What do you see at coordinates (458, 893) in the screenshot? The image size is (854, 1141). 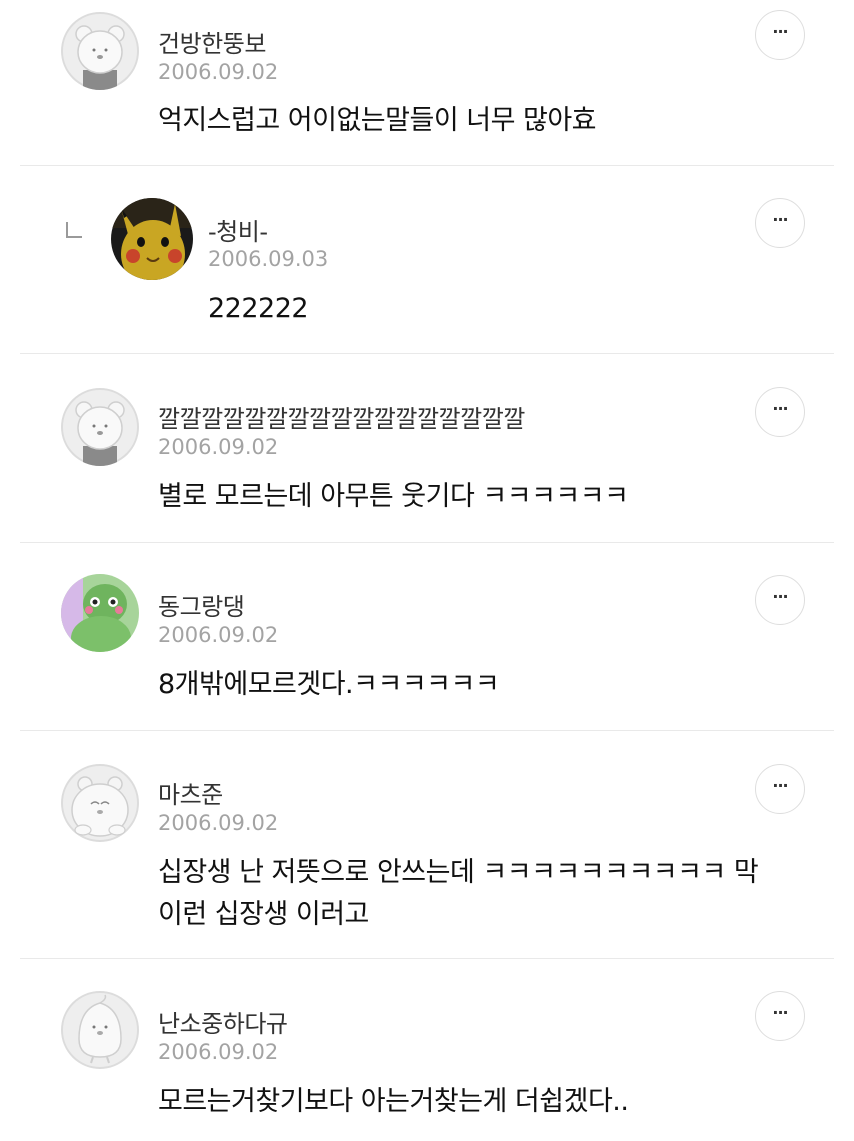 I see `comment-text: 십장생 난 저뜻으로 안쓰는데 ㅋㅋㅋㅋㅋㅋㅋㅋㅋㅋ 막 이런 십장생 이러고` at bounding box center [458, 893].